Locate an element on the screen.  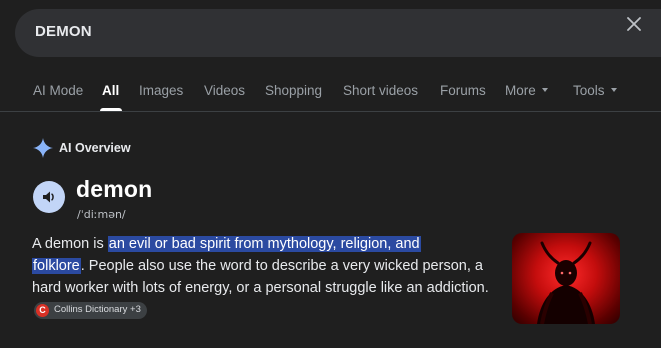
demon-image-thumbnail is located at coordinates (566, 278).